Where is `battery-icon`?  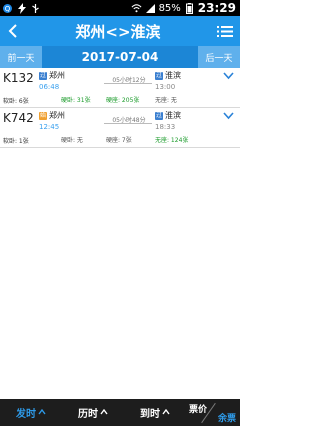 battery-icon is located at coordinates (189, 8).